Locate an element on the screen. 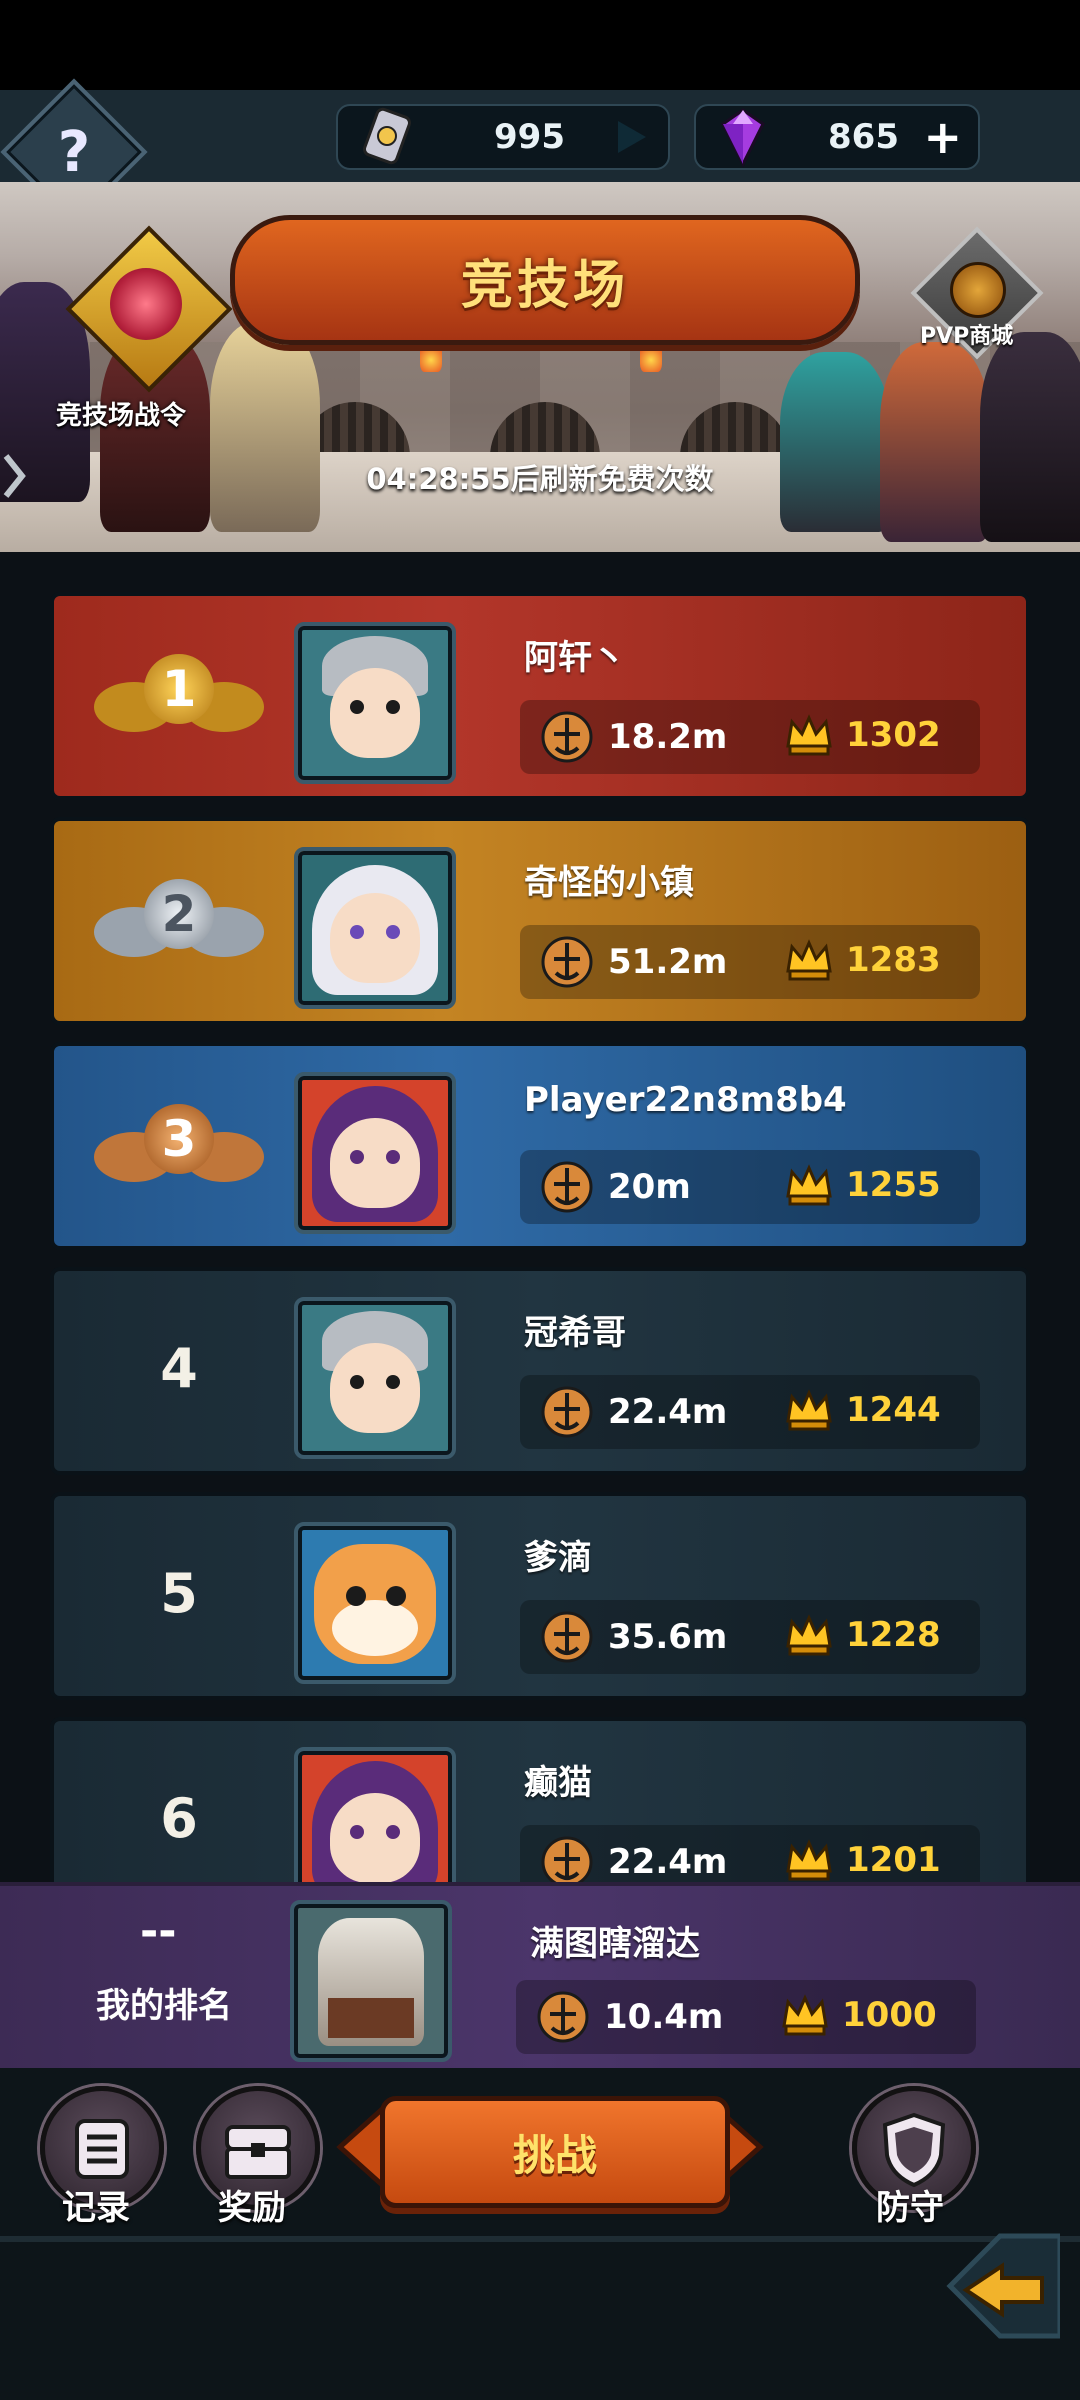  leaderboard-row: 1 阿轩丶 18.2m 1302 is located at coordinates (540, 696).